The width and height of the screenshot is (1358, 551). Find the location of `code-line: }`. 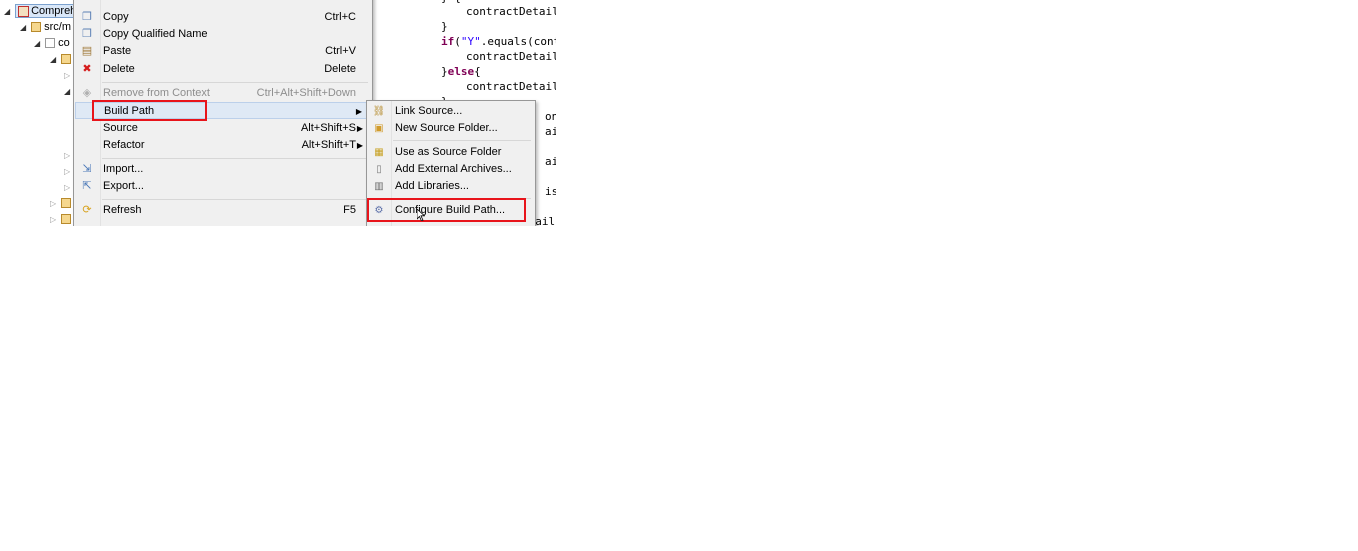

code-line: } is located at coordinates (444, 26).